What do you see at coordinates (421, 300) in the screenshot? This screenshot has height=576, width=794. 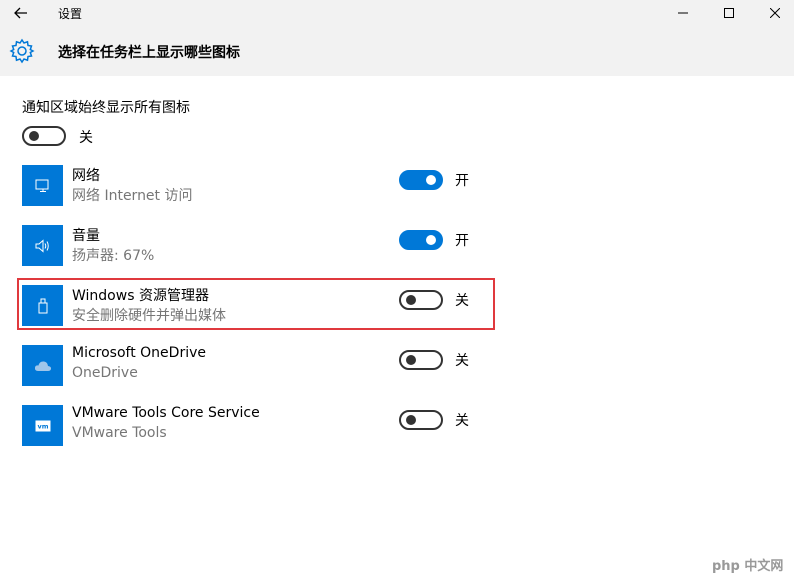 I see `windows-explorer-toggle` at bounding box center [421, 300].